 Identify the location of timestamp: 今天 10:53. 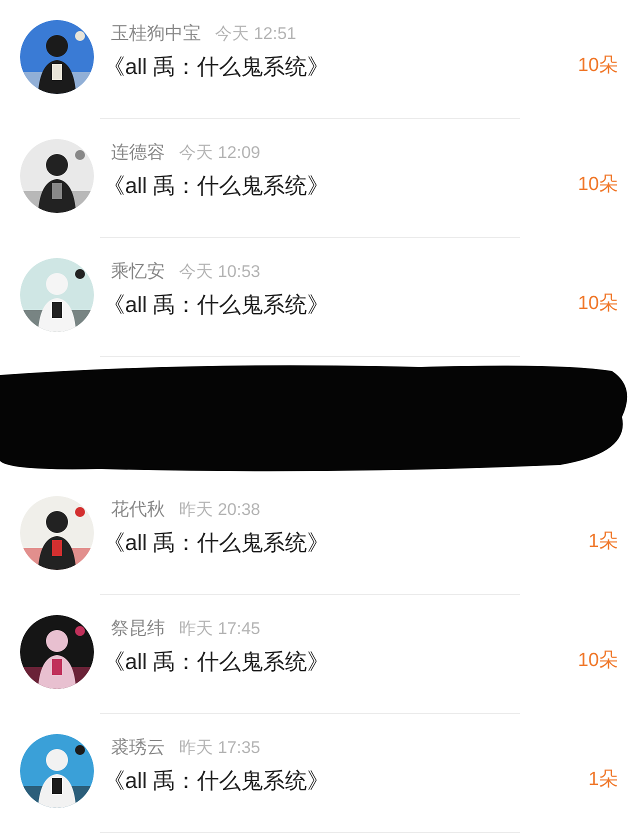
(219, 272).